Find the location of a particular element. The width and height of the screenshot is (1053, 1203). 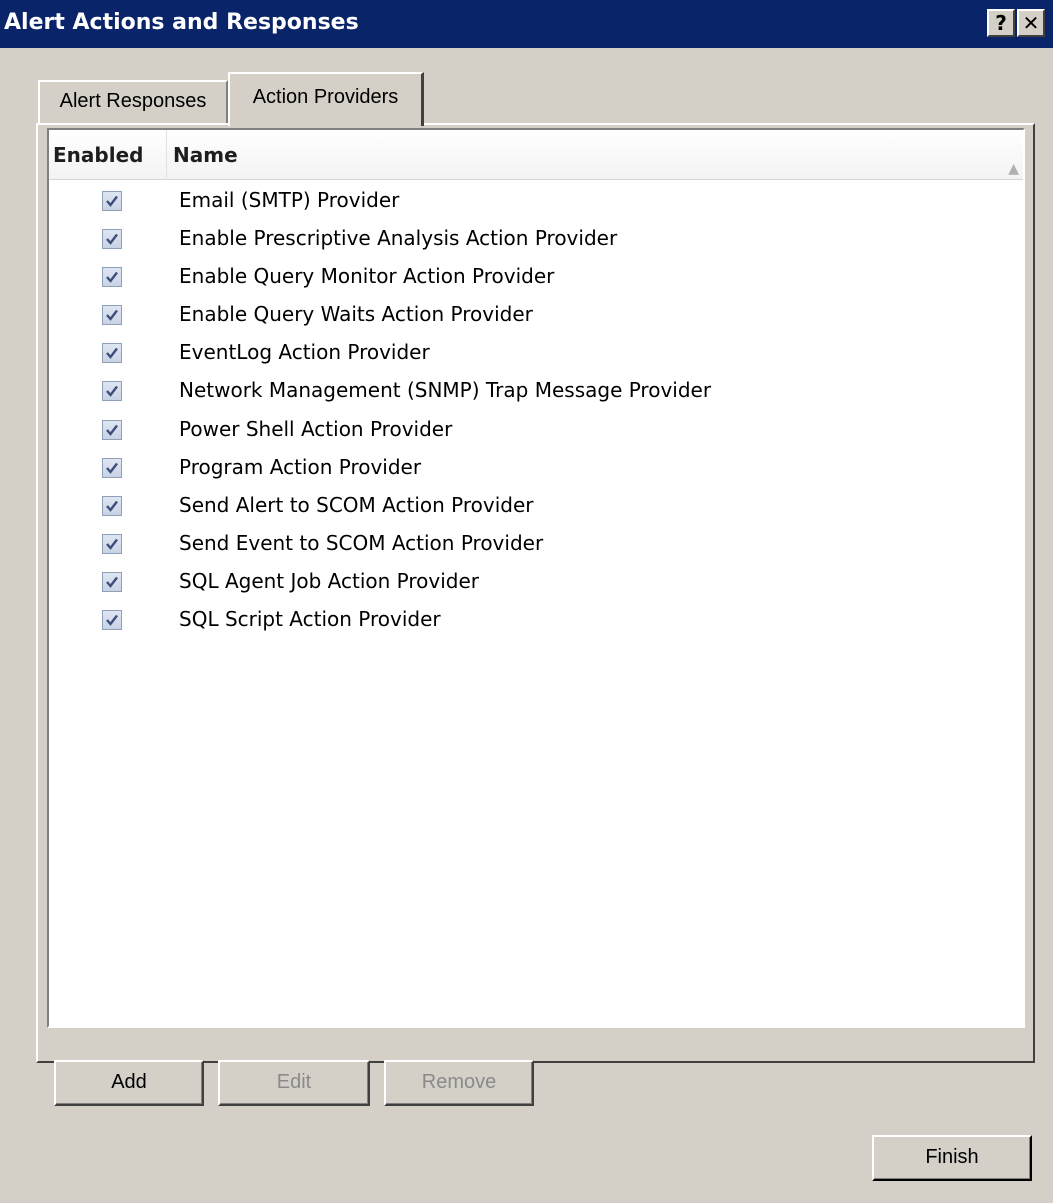

add-button-label: Add is located at coordinates (129, 1082).